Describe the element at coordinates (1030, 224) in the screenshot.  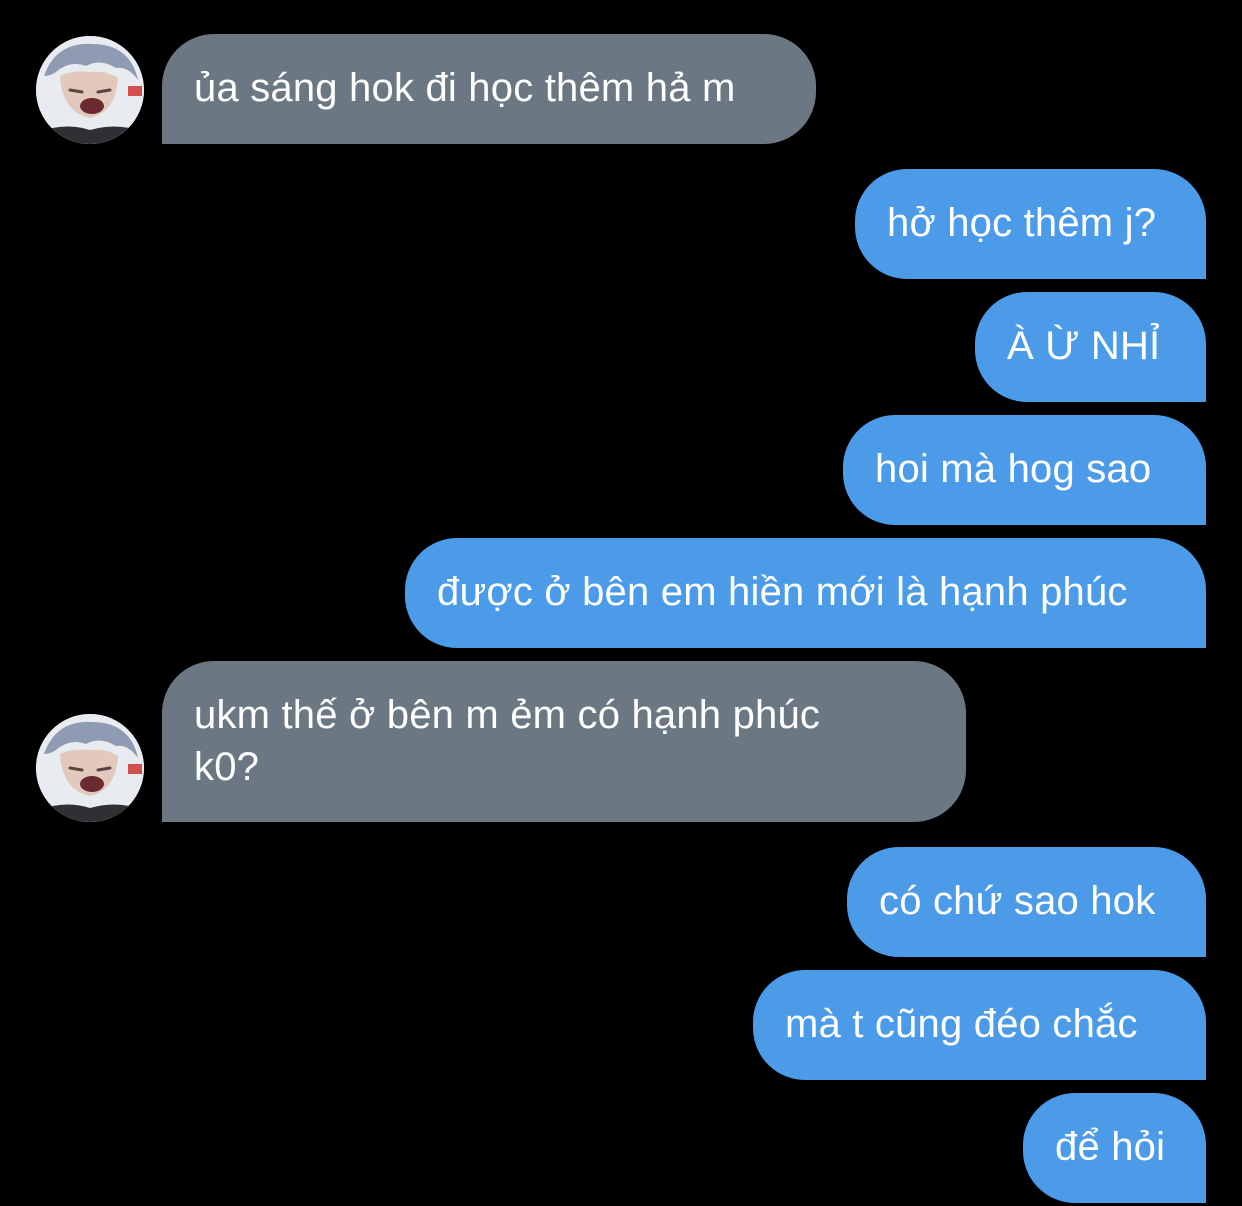
I see `message-bubble-outgoing: hở học thêm j?` at that location.